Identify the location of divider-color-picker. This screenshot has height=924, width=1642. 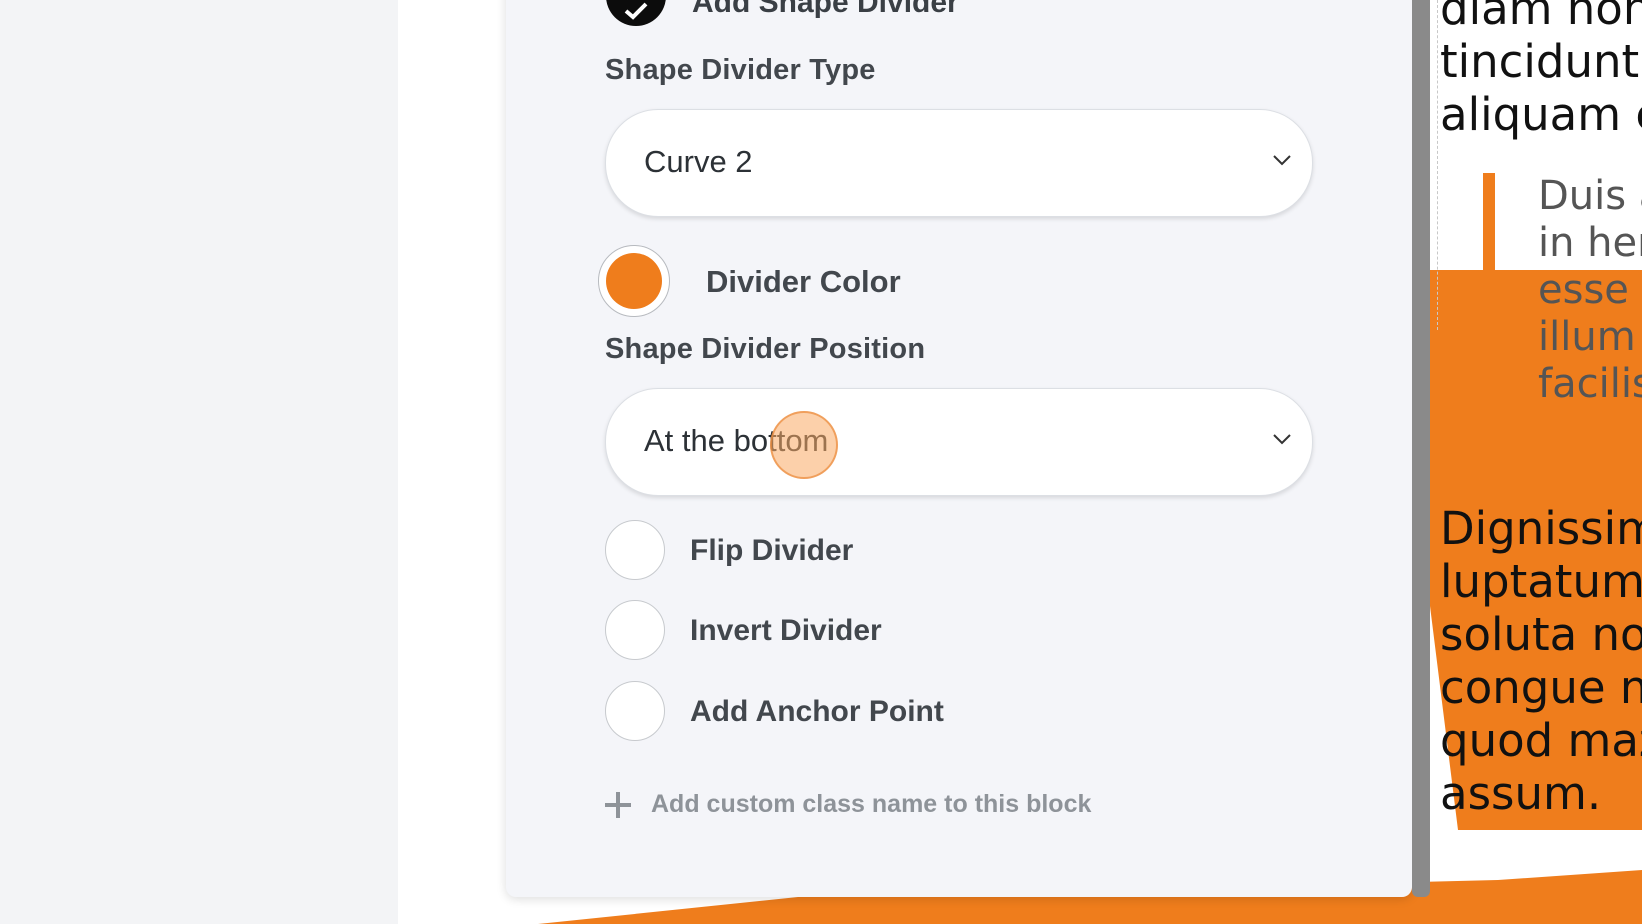
(634, 281).